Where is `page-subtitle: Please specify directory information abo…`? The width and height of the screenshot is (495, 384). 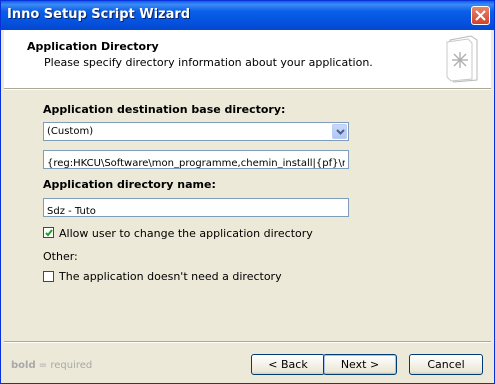
page-subtitle: Please specify directory information abo… is located at coordinates (208, 62).